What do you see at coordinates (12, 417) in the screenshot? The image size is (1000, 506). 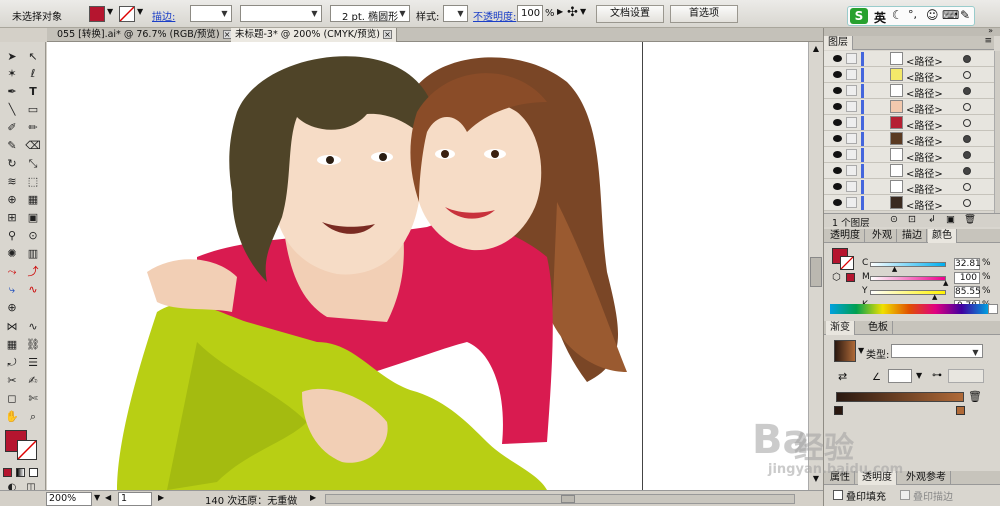 I see `hand-tool-icon: ✋` at bounding box center [12, 417].